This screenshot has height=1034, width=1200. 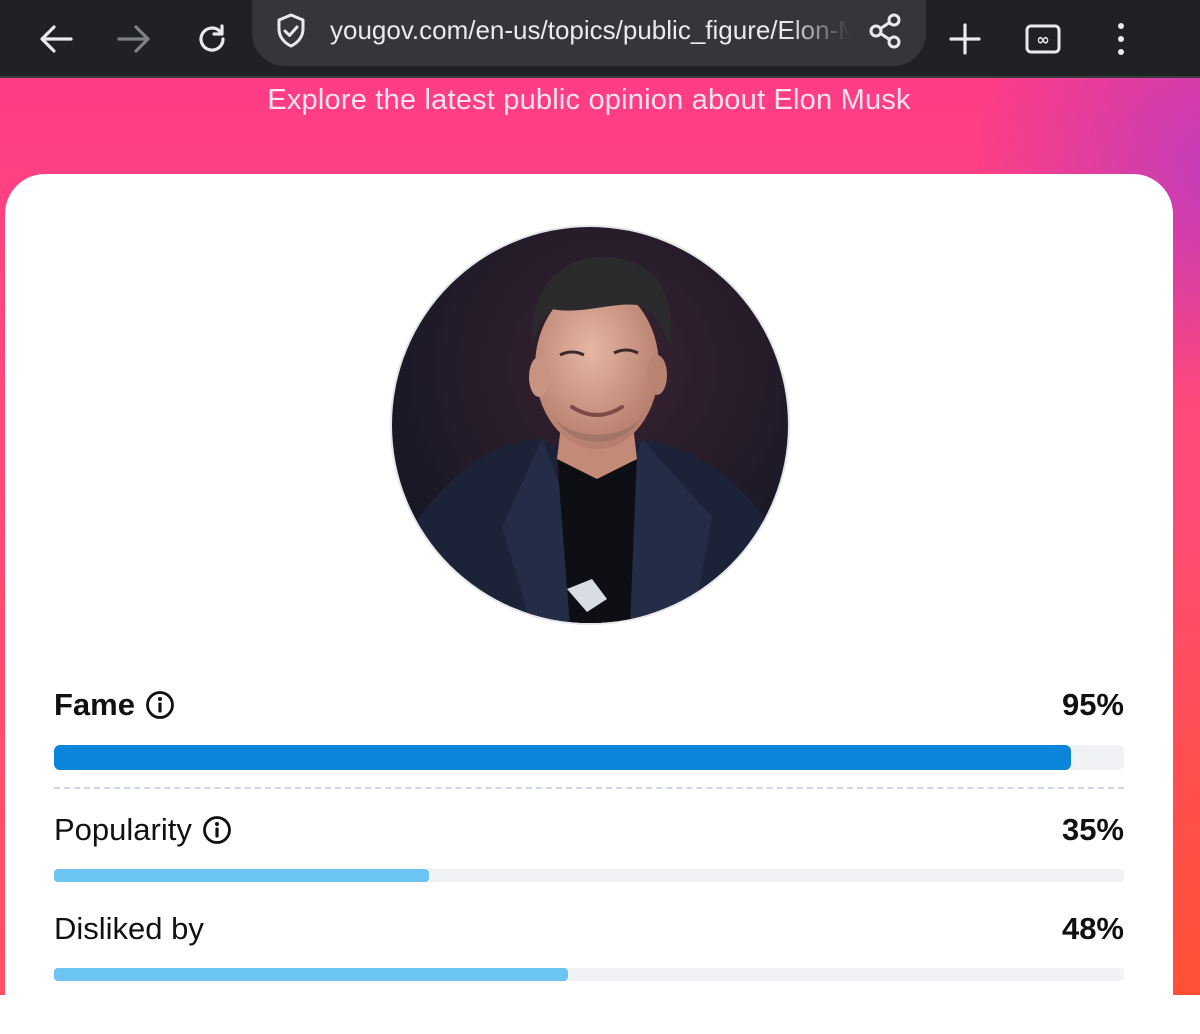 What do you see at coordinates (311, 974) in the screenshot?
I see `disliked-by-bar-fill` at bounding box center [311, 974].